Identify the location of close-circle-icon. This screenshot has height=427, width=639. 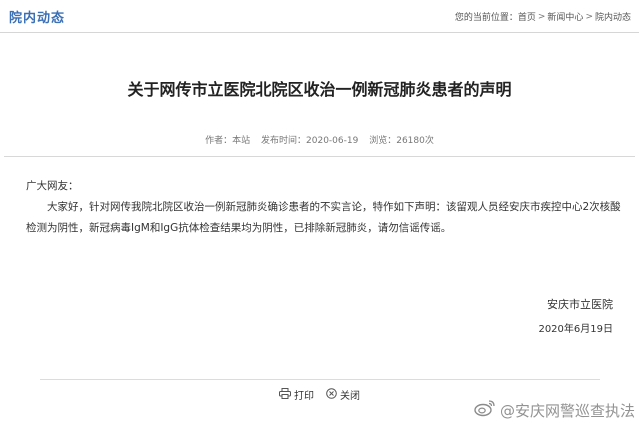
(333, 394).